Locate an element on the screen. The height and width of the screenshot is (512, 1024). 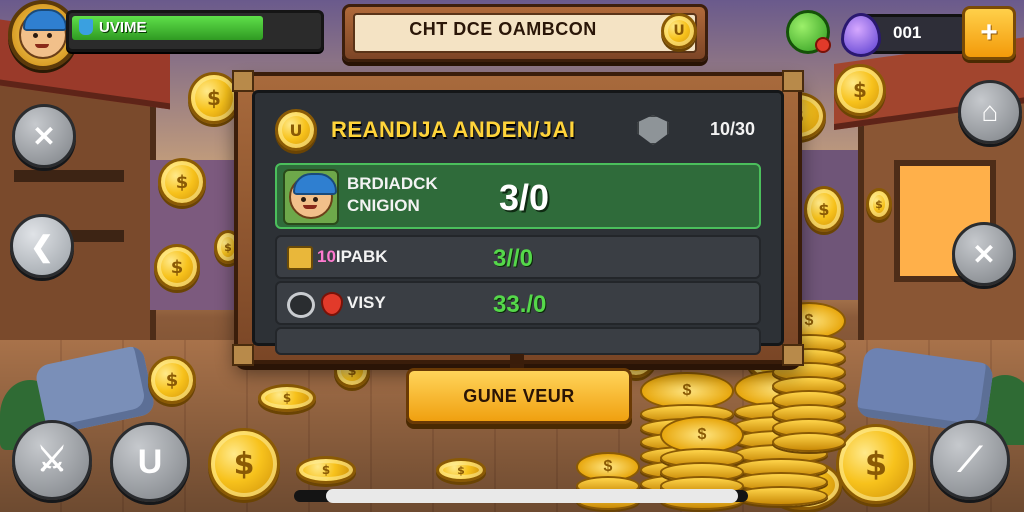
strawberry-icon is located at coordinates (332, 304).